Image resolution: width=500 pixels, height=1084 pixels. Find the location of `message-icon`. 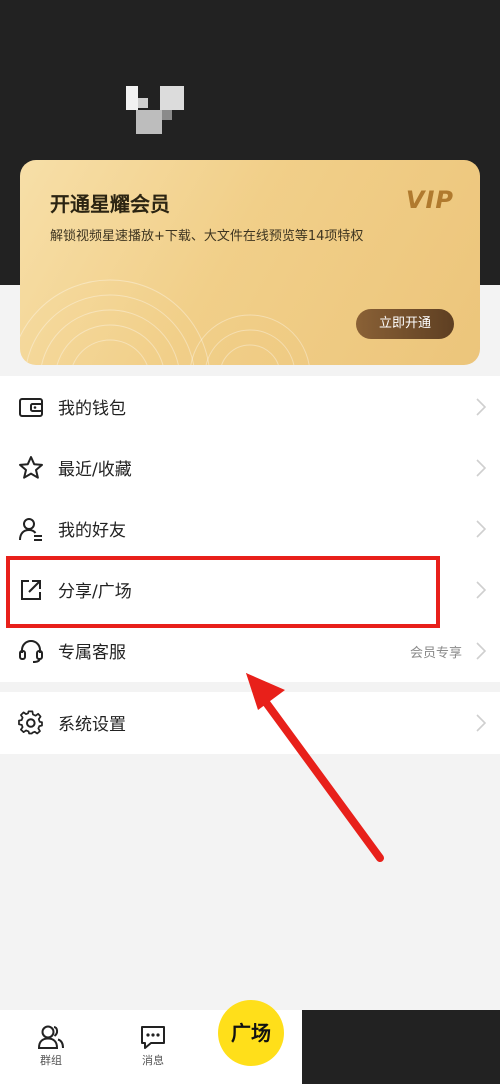

message-icon is located at coordinates (153, 1037).